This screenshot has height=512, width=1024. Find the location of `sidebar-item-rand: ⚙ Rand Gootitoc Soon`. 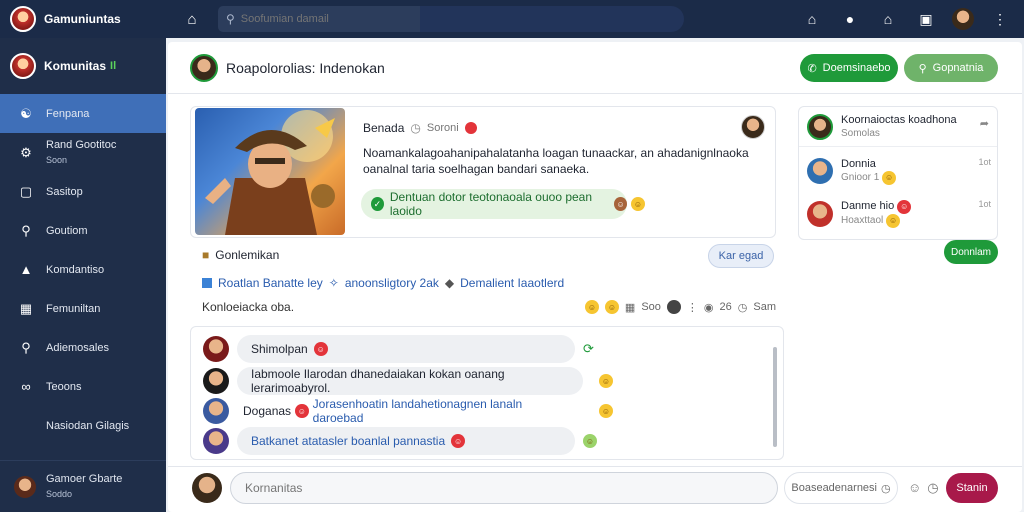

sidebar-item-rand: ⚙ Rand Gootitoc Soon is located at coordinates (83, 152).